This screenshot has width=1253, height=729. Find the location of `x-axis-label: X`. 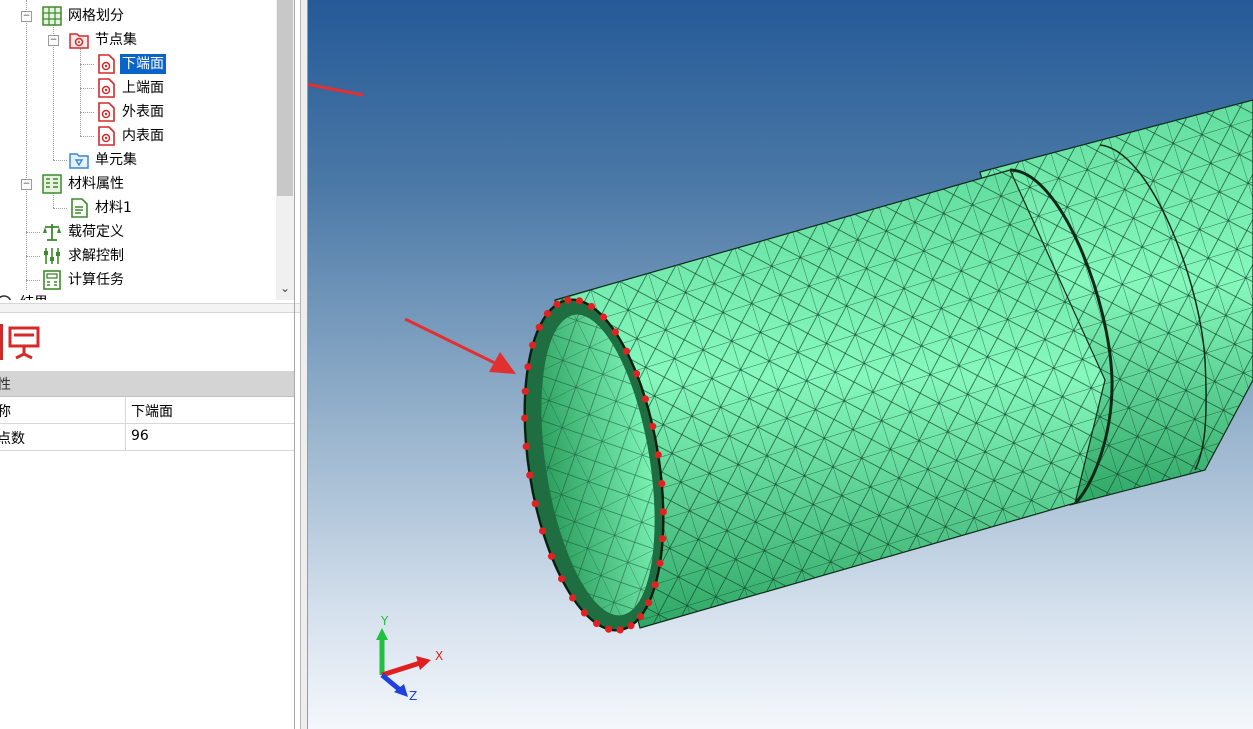

x-axis-label: X is located at coordinates (439, 656).